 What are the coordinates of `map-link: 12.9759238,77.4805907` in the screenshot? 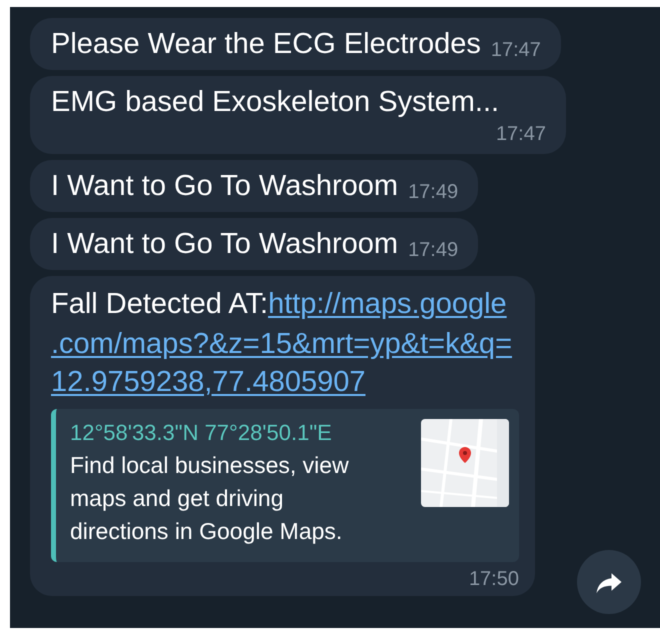 It's located at (208, 382).